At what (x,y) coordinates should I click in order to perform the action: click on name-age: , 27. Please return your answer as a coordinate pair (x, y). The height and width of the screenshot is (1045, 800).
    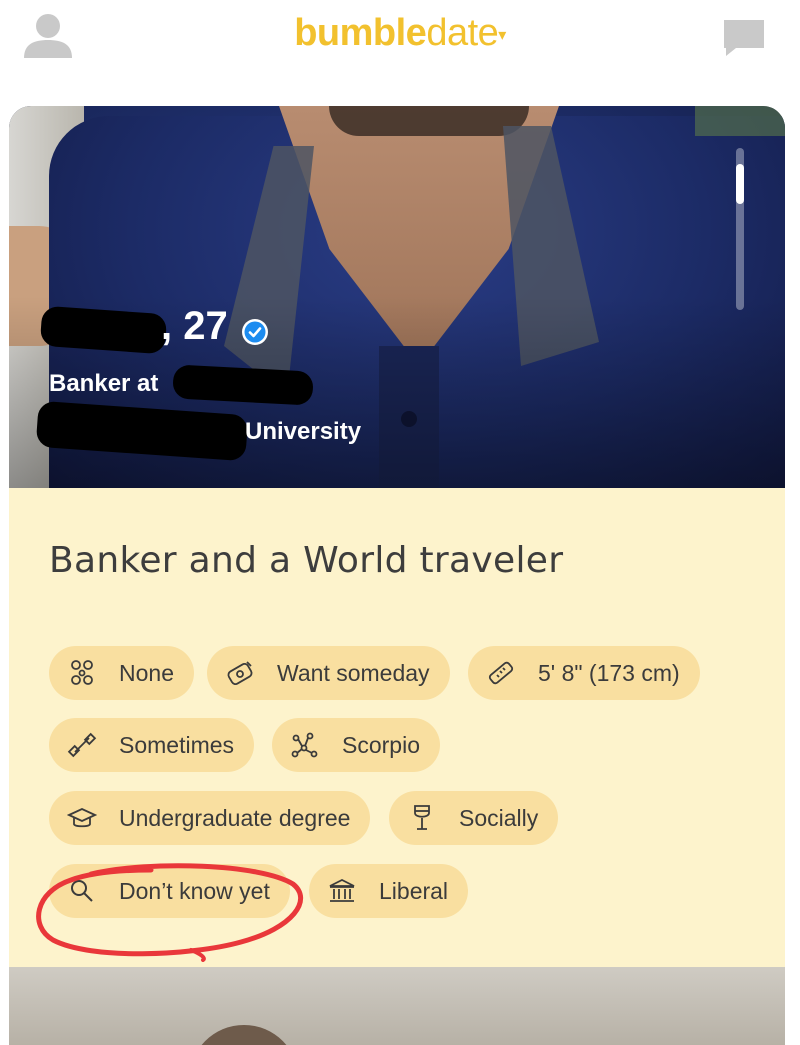
    Looking at the image, I should click on (194, 326).